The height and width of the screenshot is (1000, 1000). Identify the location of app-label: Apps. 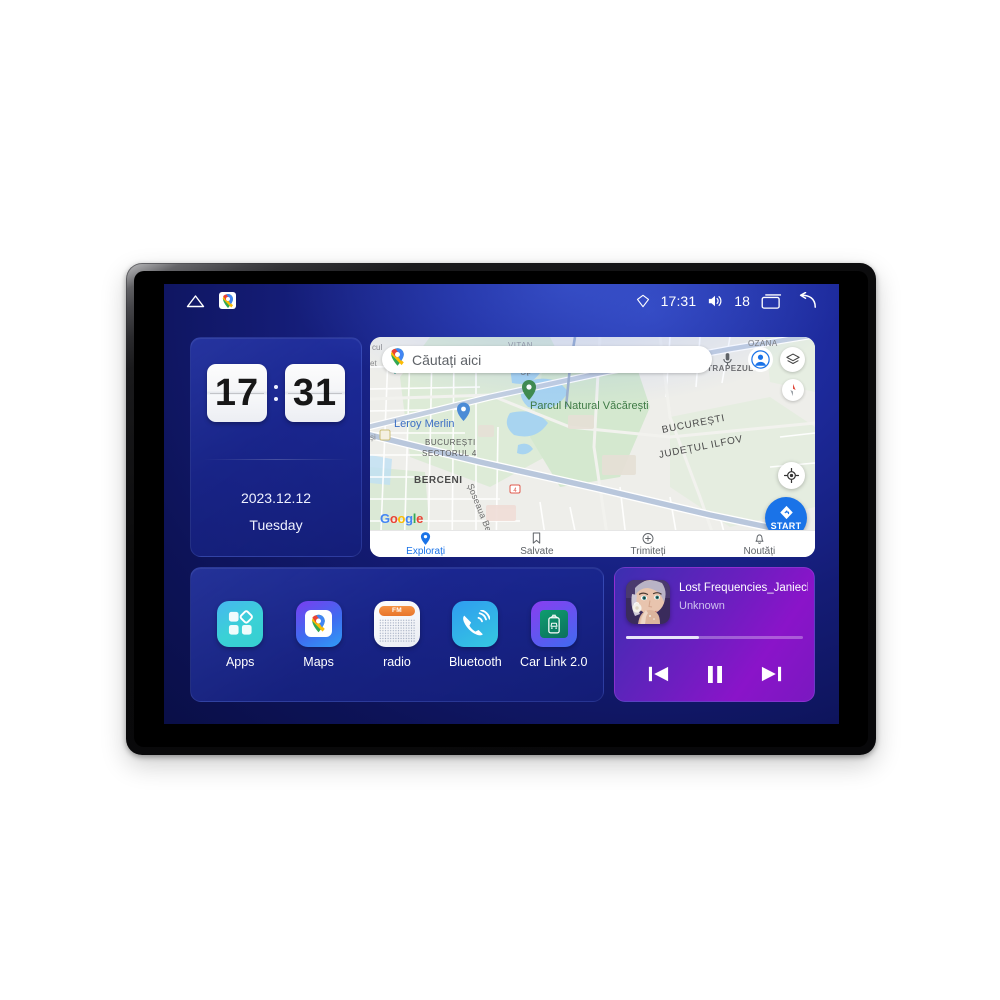
(240, 661).